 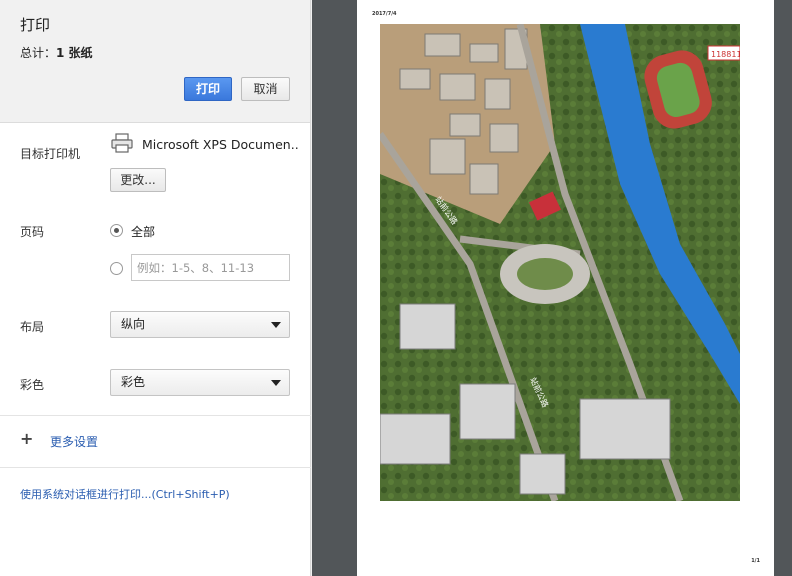 I want to click on dialog-title: 打印, so click(x=35, y=25).